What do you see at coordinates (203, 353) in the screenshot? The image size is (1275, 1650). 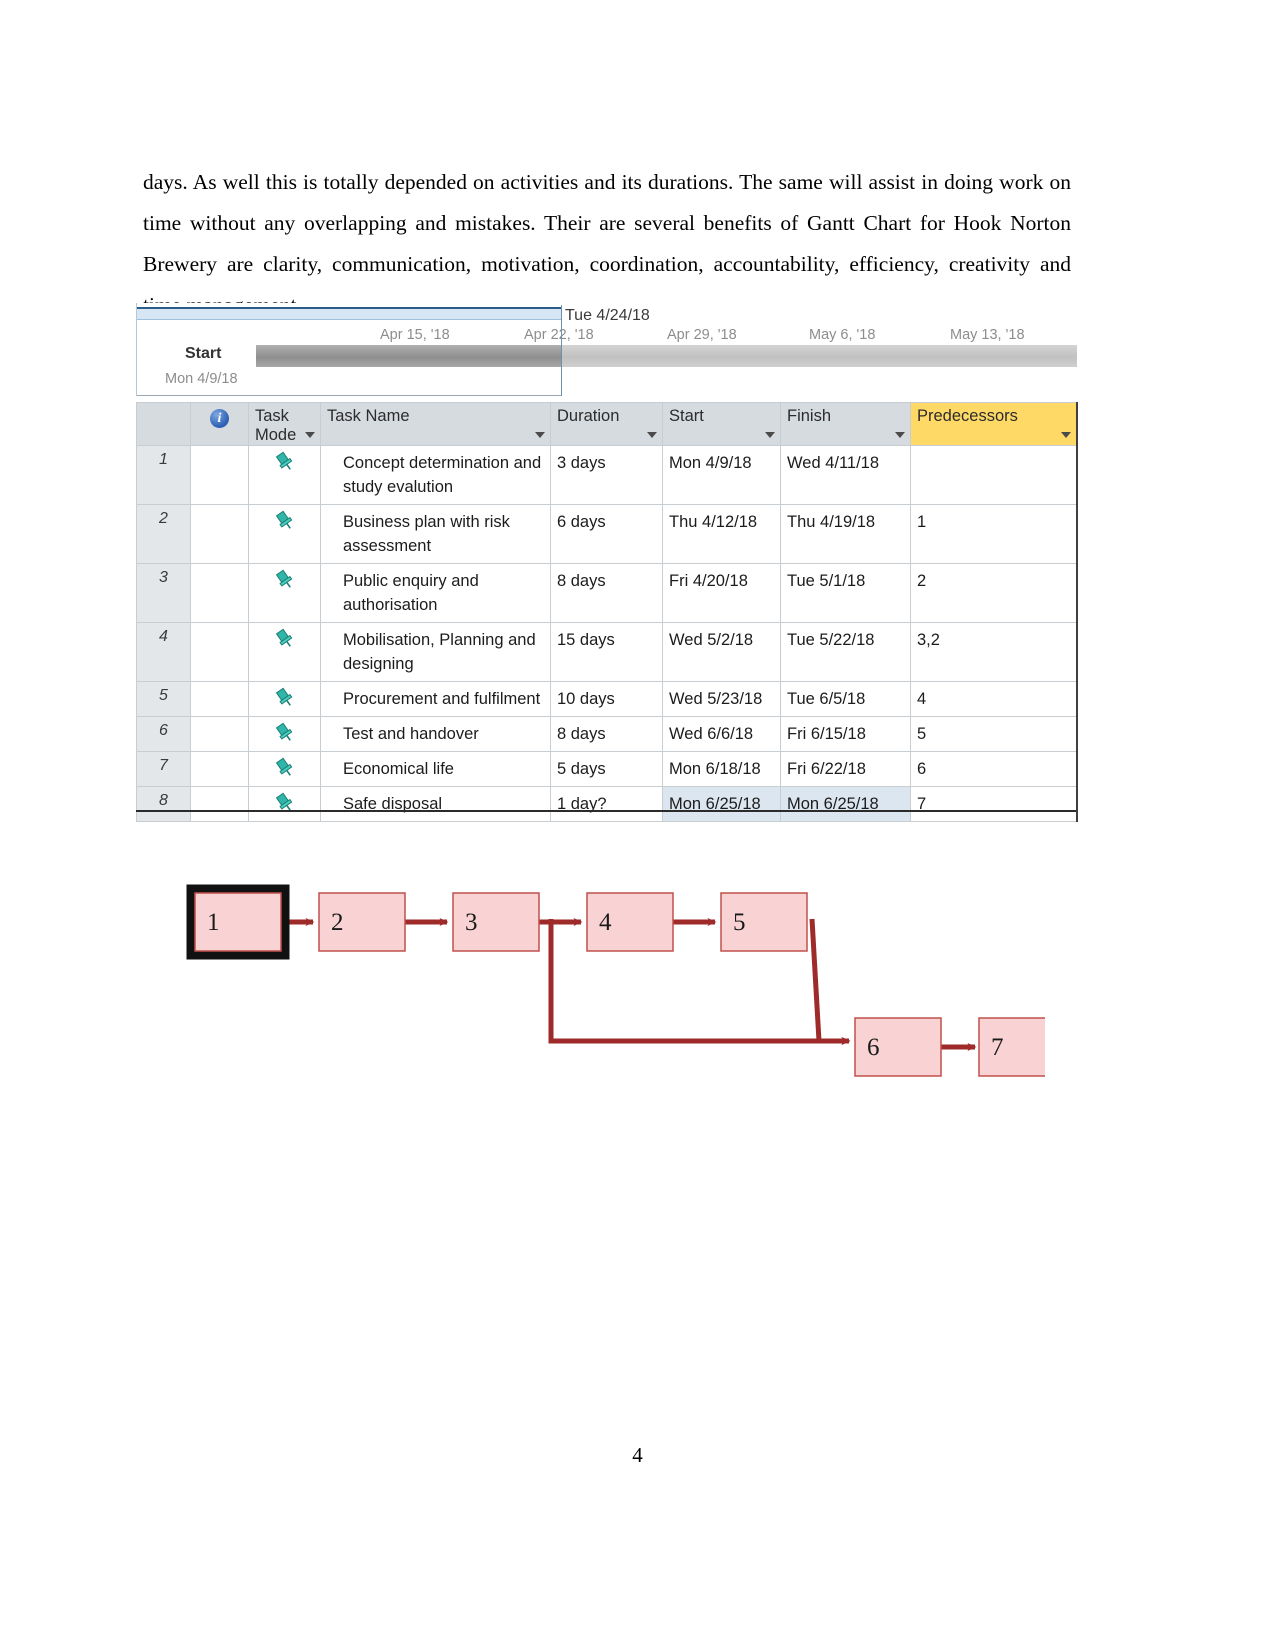 I see `timeline-start-label: Start` at bounding box center [203, 353].